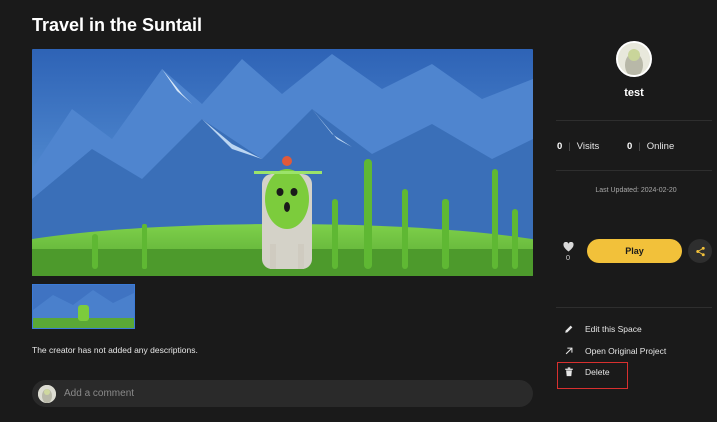 Image resolution: width=717 pixels, height=422 pixels. I want to click on share-icon, so click(700, 251).